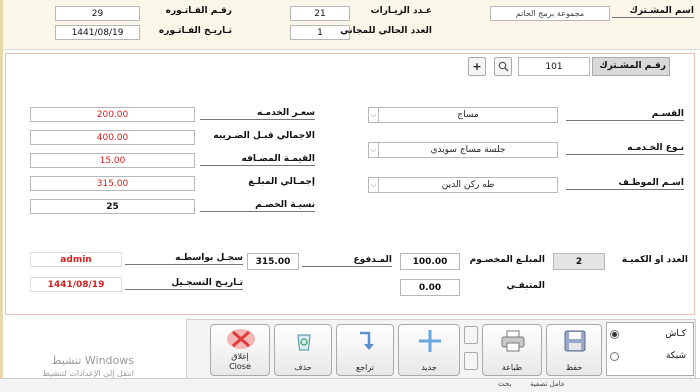  Describe the element at coordinates (507, 260) in the screenshot. I see `discounted-amount-label: المبلـغ المخصـوم` at that location.